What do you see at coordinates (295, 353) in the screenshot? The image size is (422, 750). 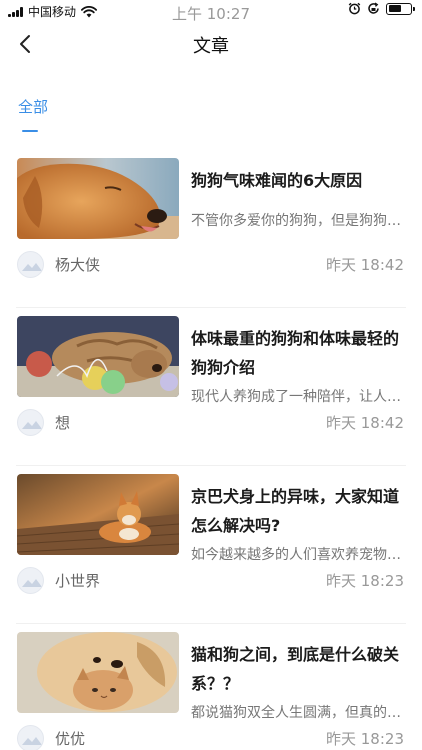 I see `article-title: 体味最重的狗狗和体味最轻的狗狗介绍` at bounding box center [295, 353].